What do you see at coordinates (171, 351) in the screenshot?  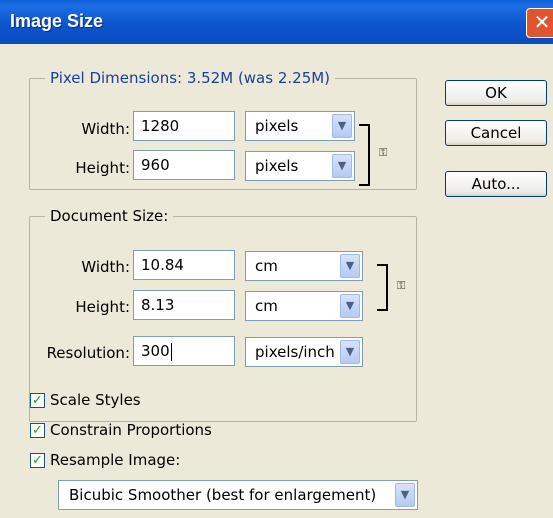 I see `text-cursor` at bounding box center [171, 351].